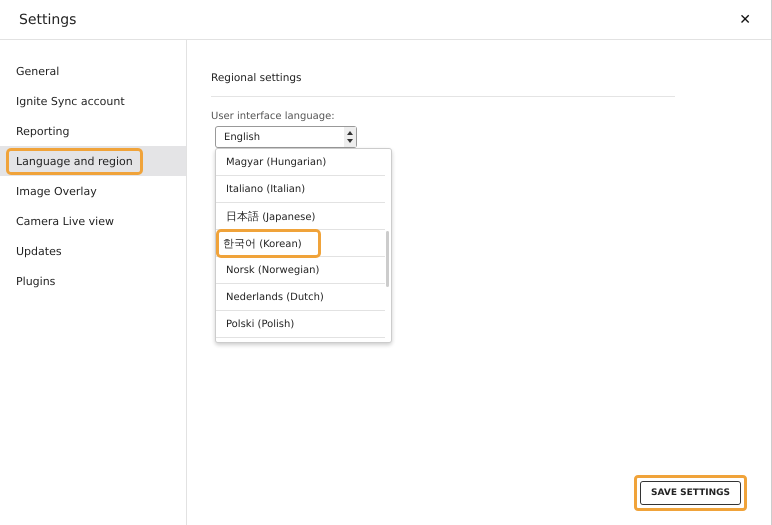 This screenshot has height=525, width=772. What do you see at coordinates (43, 131) in the screenshot?
I see `sidebar-item: Reporting` at bounding box center [43, 131].